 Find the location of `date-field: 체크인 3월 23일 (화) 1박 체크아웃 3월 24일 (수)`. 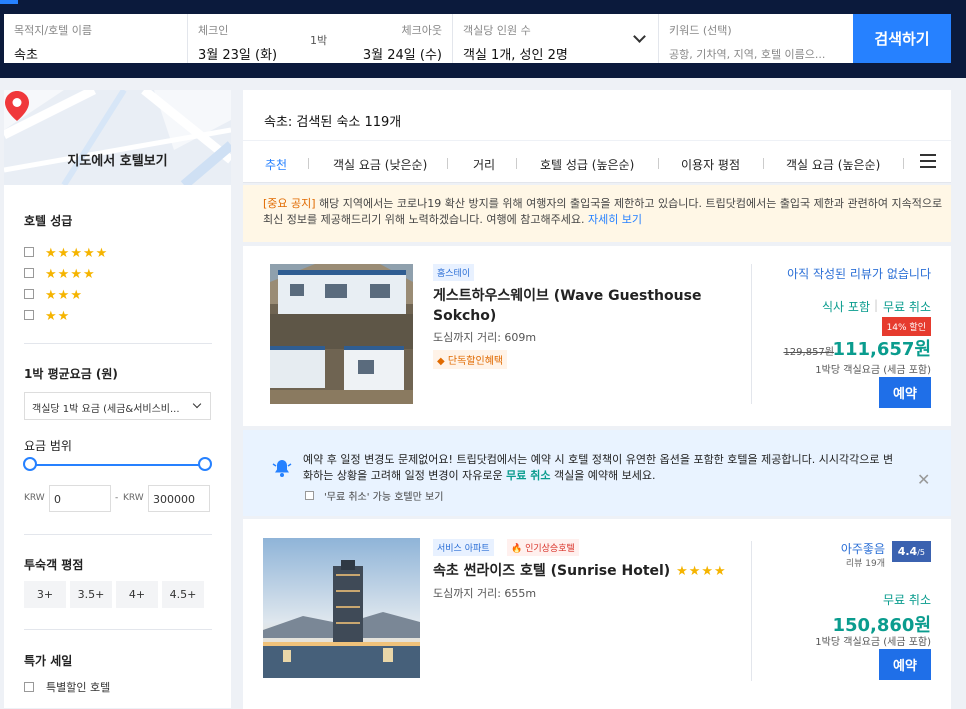

date-field: 체크인 3월 23일 (화) 1박 체크아웃 3월 24일 (수) is located at coordinates (320, 38).